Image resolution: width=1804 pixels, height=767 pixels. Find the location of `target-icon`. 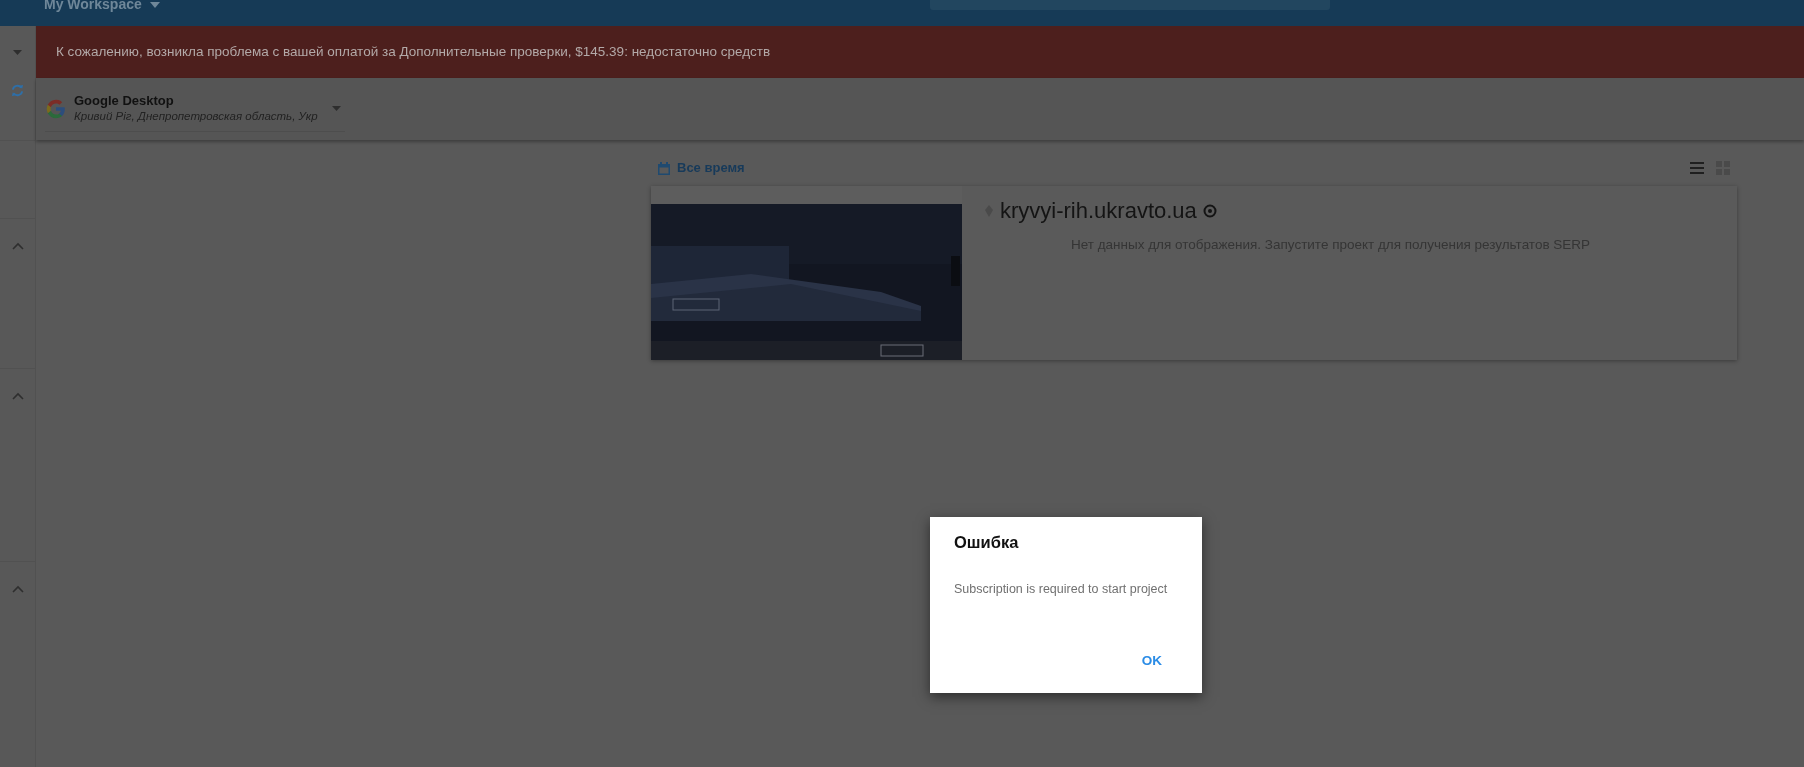

target-icon is located at coordinates (1209, 210).